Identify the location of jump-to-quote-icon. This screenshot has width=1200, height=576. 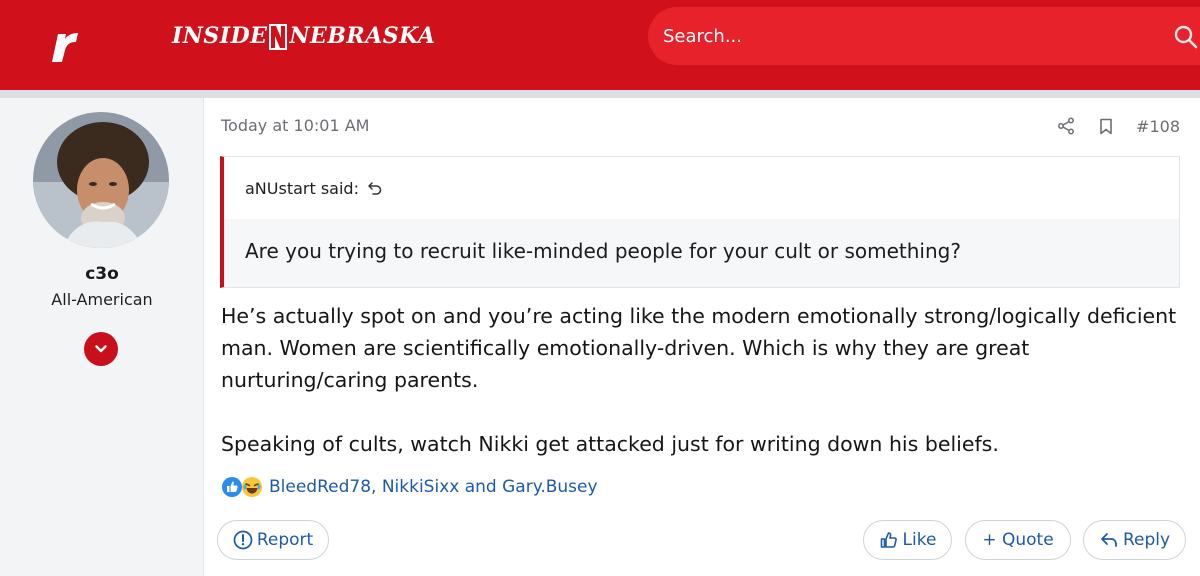
(375, 188).